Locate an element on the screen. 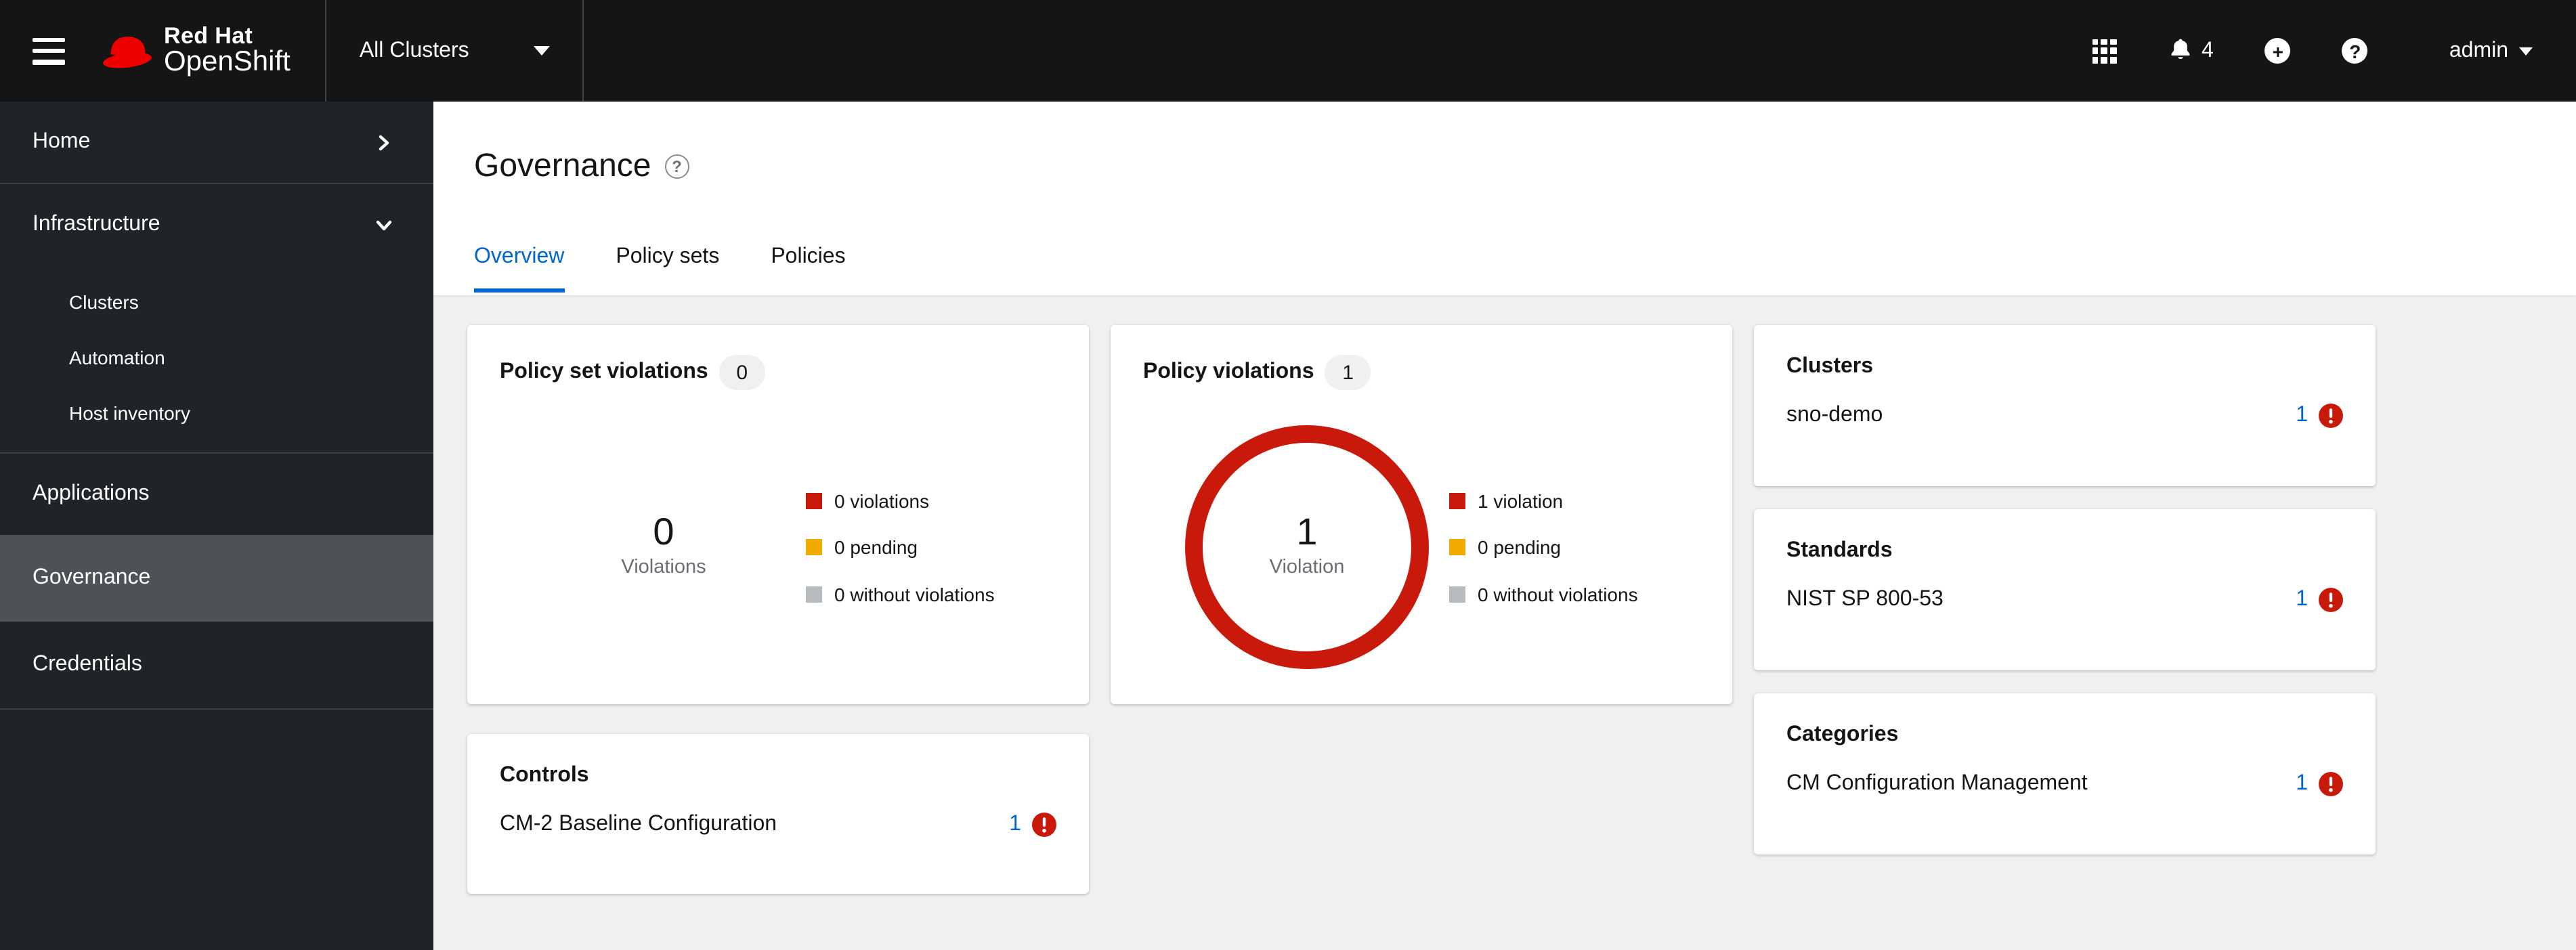 The width and height of the screenshot is (2576, 950). nav-toggle-hamburger-icon is located at coordinates (49, 50).